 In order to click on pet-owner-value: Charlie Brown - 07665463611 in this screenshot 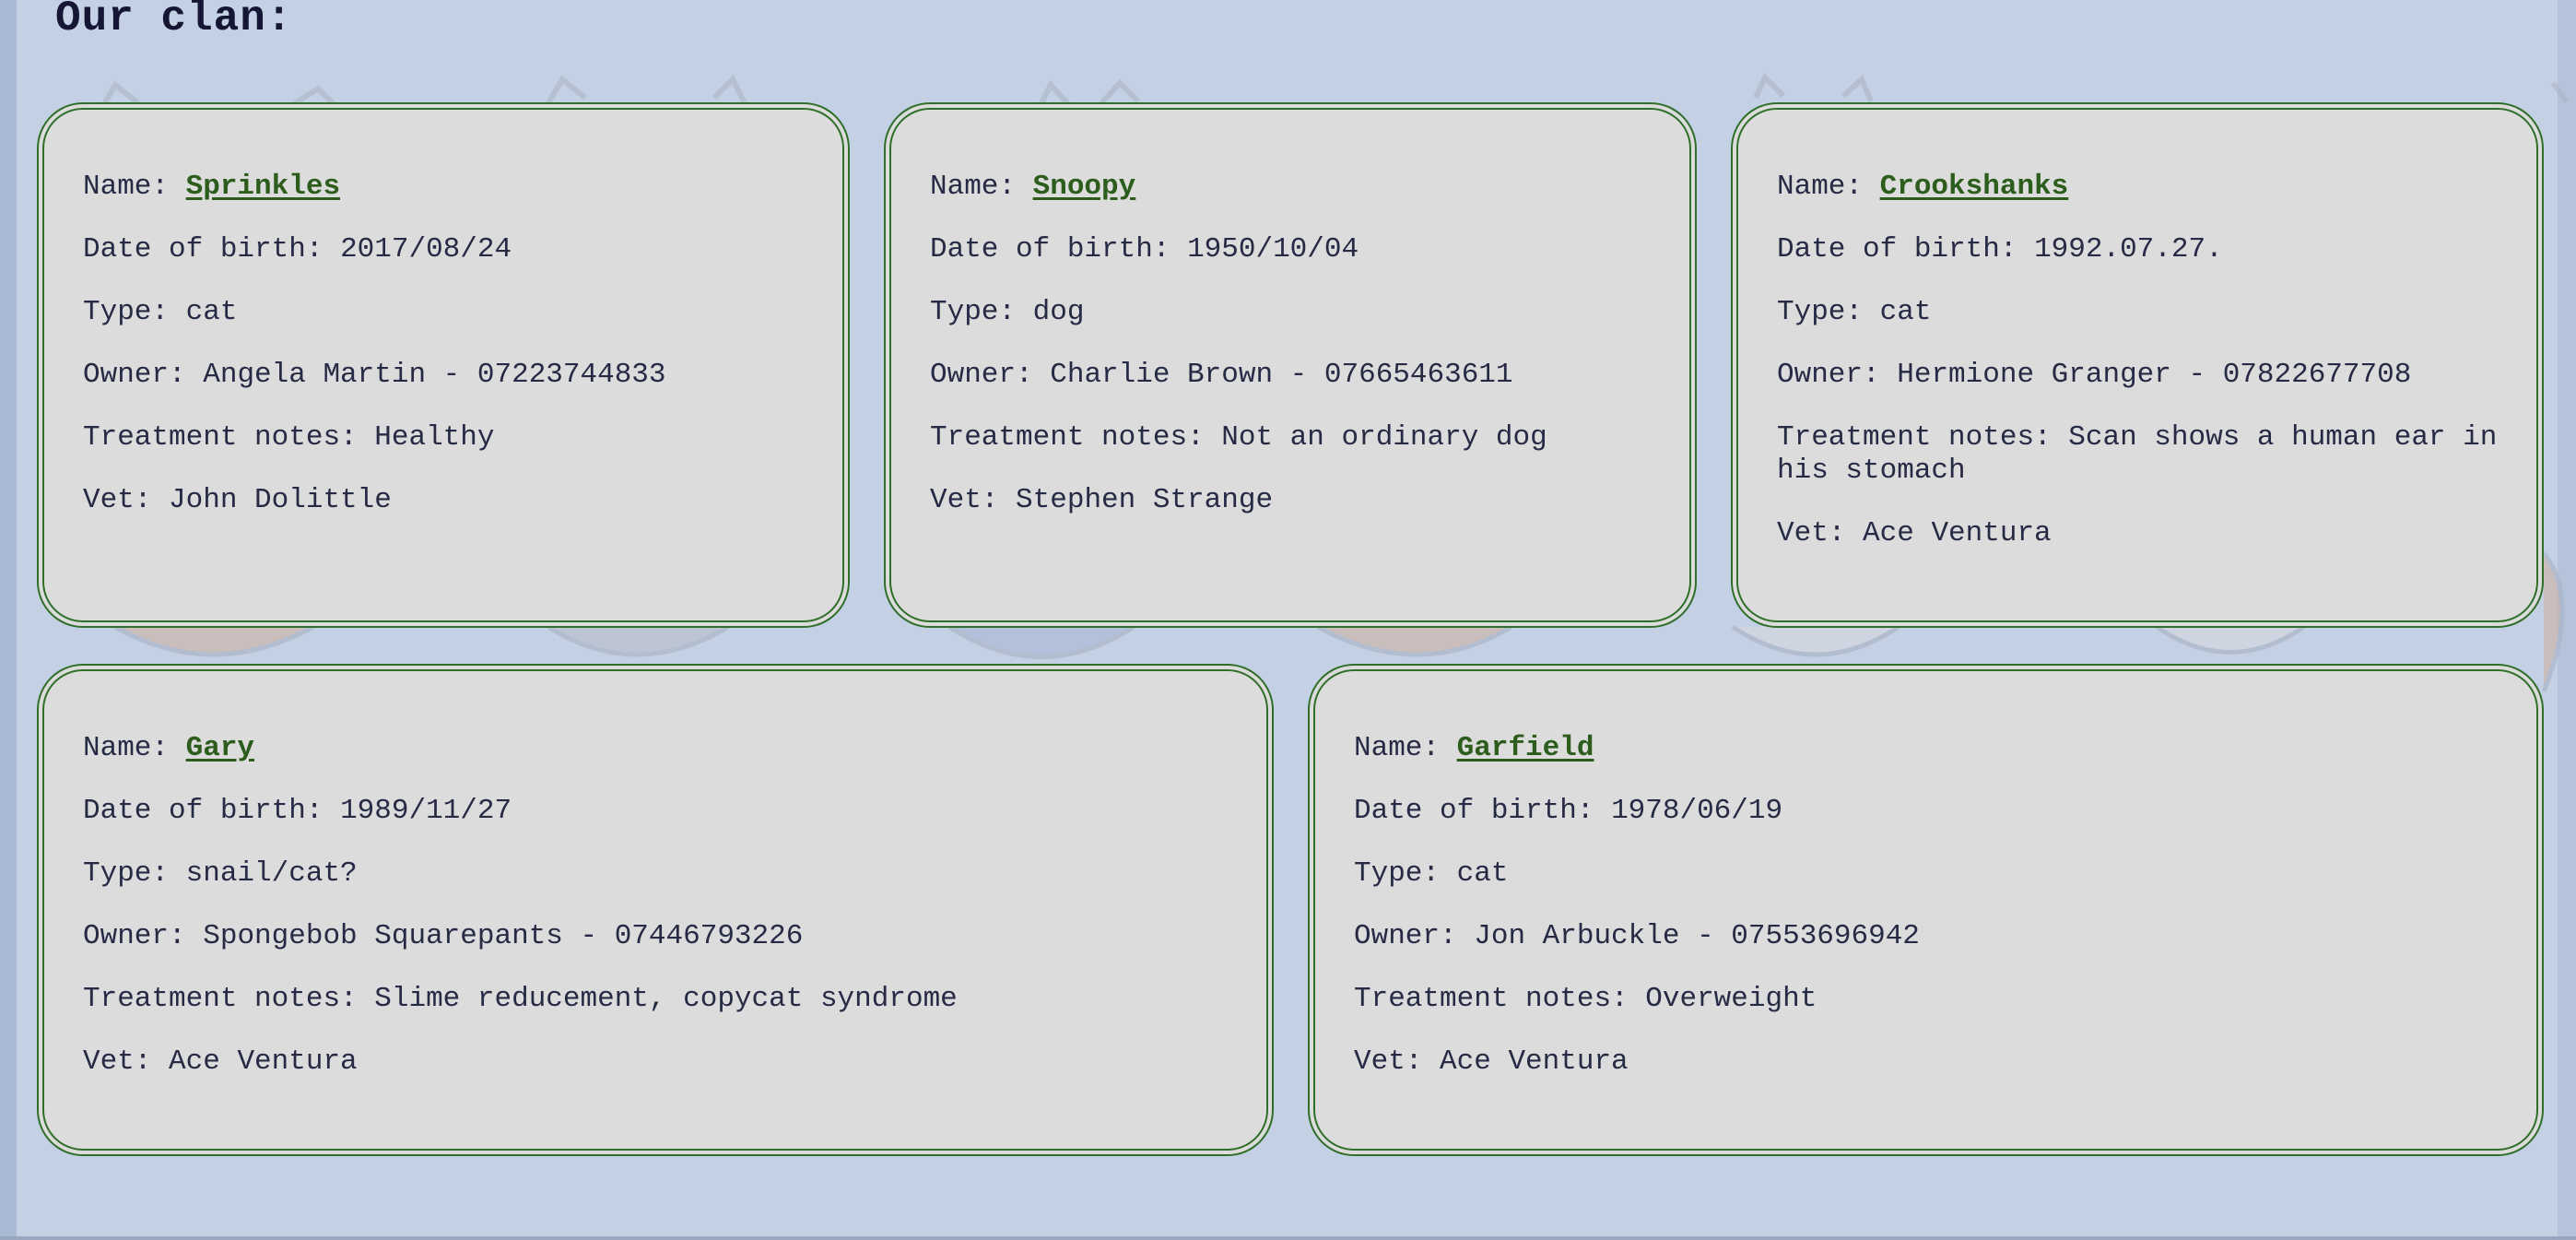, I will do `click(1282, 375)`.